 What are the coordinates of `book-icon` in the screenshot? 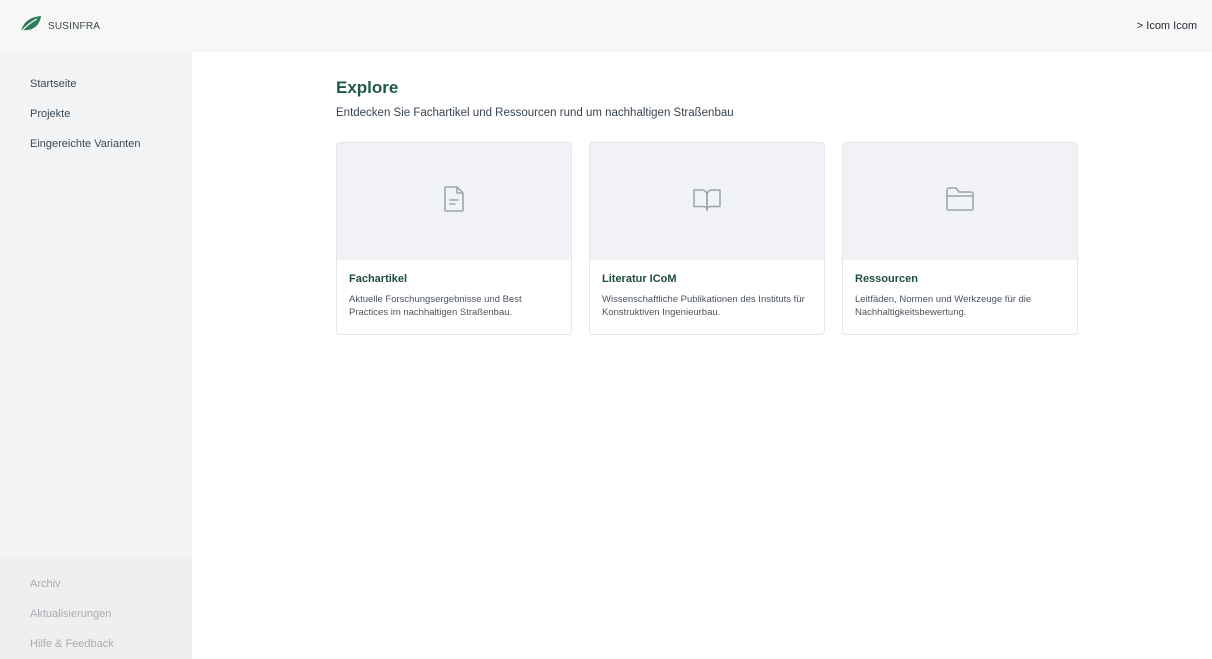 It's located at (707, 201).